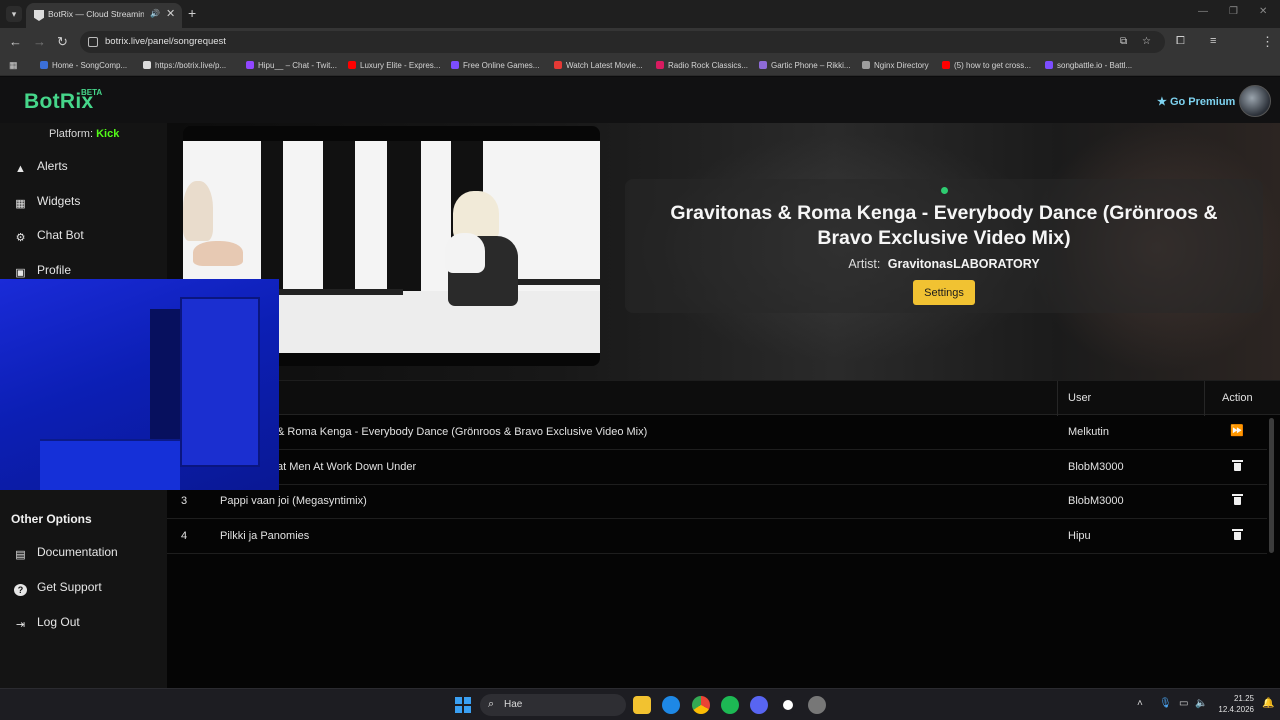 This screenshot has width=1280, height=720. What do you see at coordinates (1180, 41) in the screenshot?
I see `extensions-icon: ⧠` at bounding box center [1180, 41].